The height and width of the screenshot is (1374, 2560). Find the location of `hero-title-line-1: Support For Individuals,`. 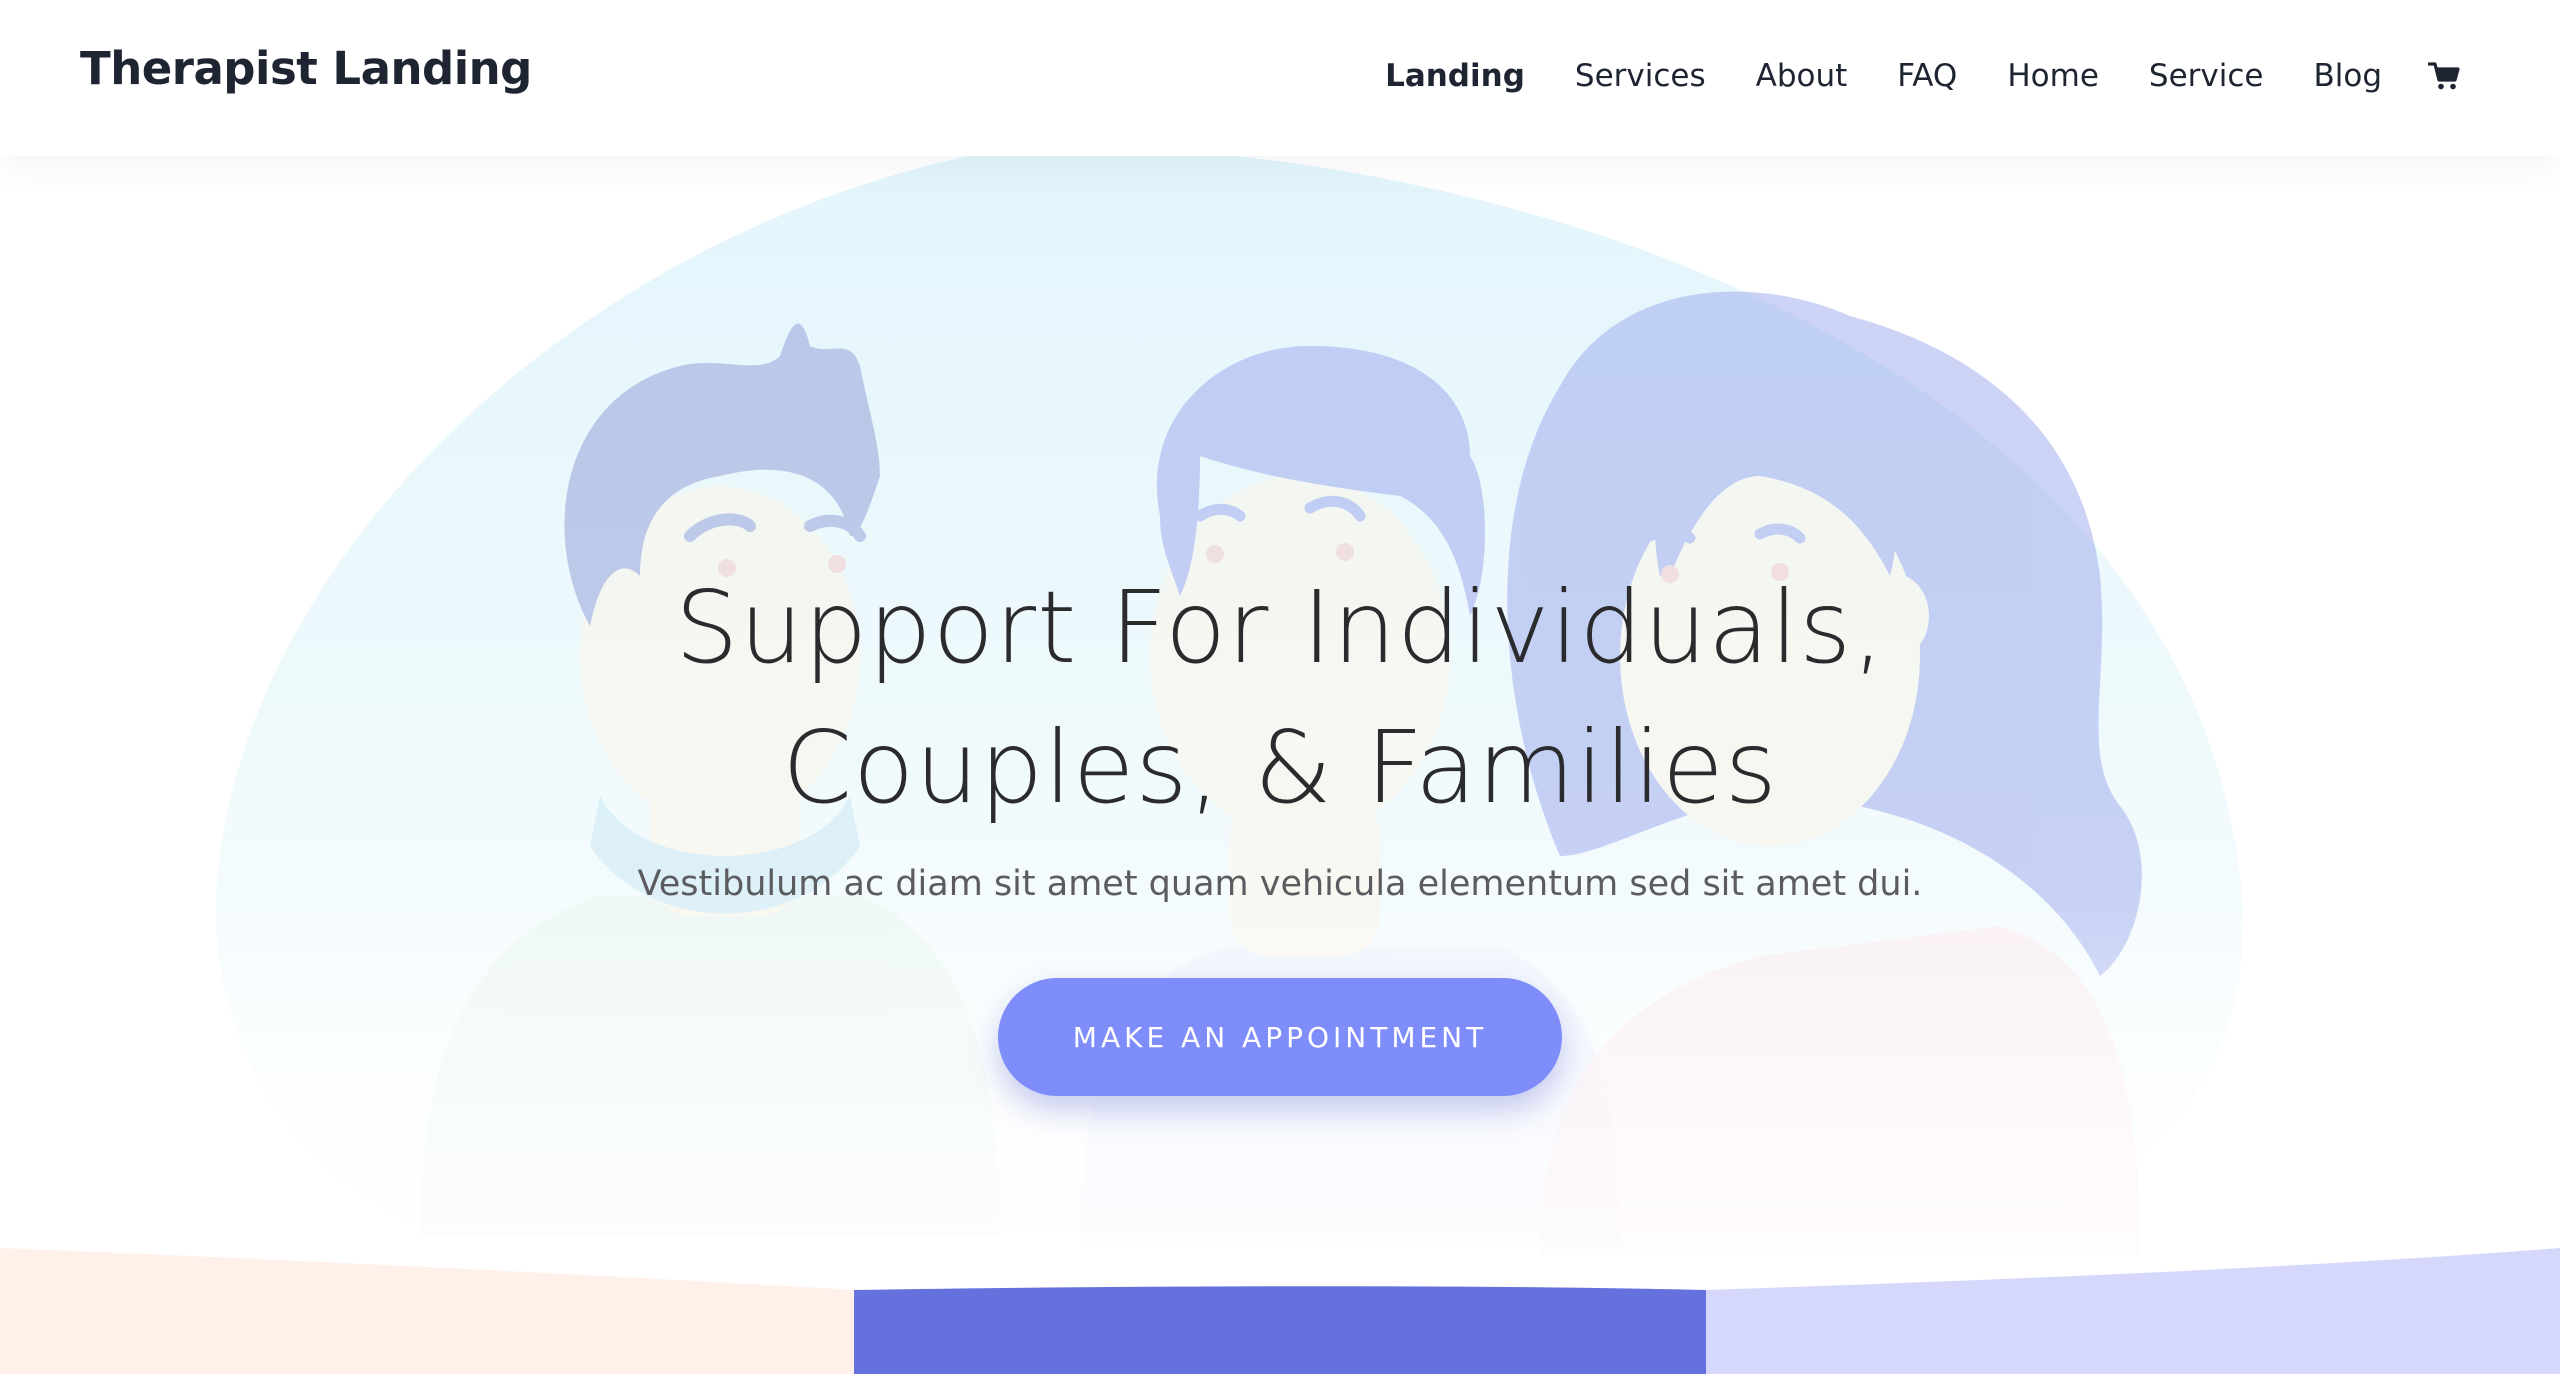

hero-title-line-1: Support For Individuals, is located at coordinates (1280, 627).